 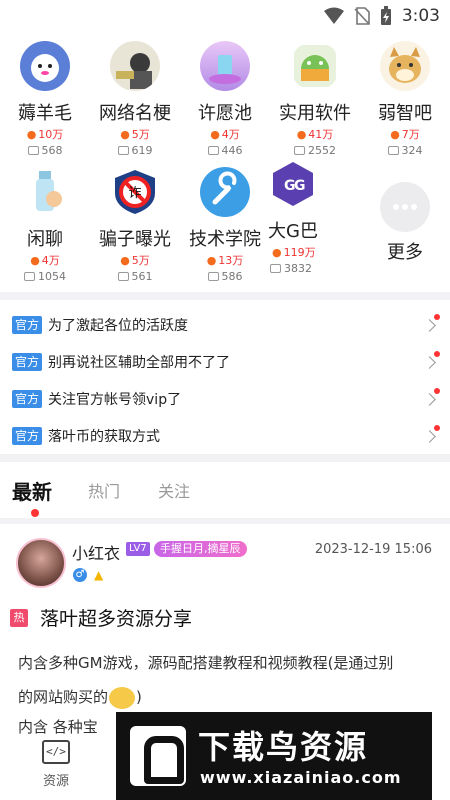 I want to click on post-username: 小红衣, so click(x=96, y=552).